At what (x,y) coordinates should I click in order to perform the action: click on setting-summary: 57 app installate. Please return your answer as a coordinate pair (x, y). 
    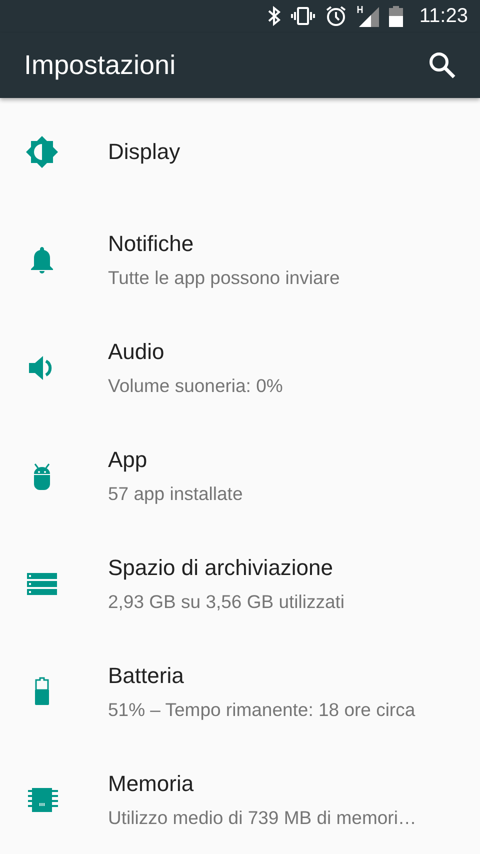
    Looking at the image, I should click on (175, 494).